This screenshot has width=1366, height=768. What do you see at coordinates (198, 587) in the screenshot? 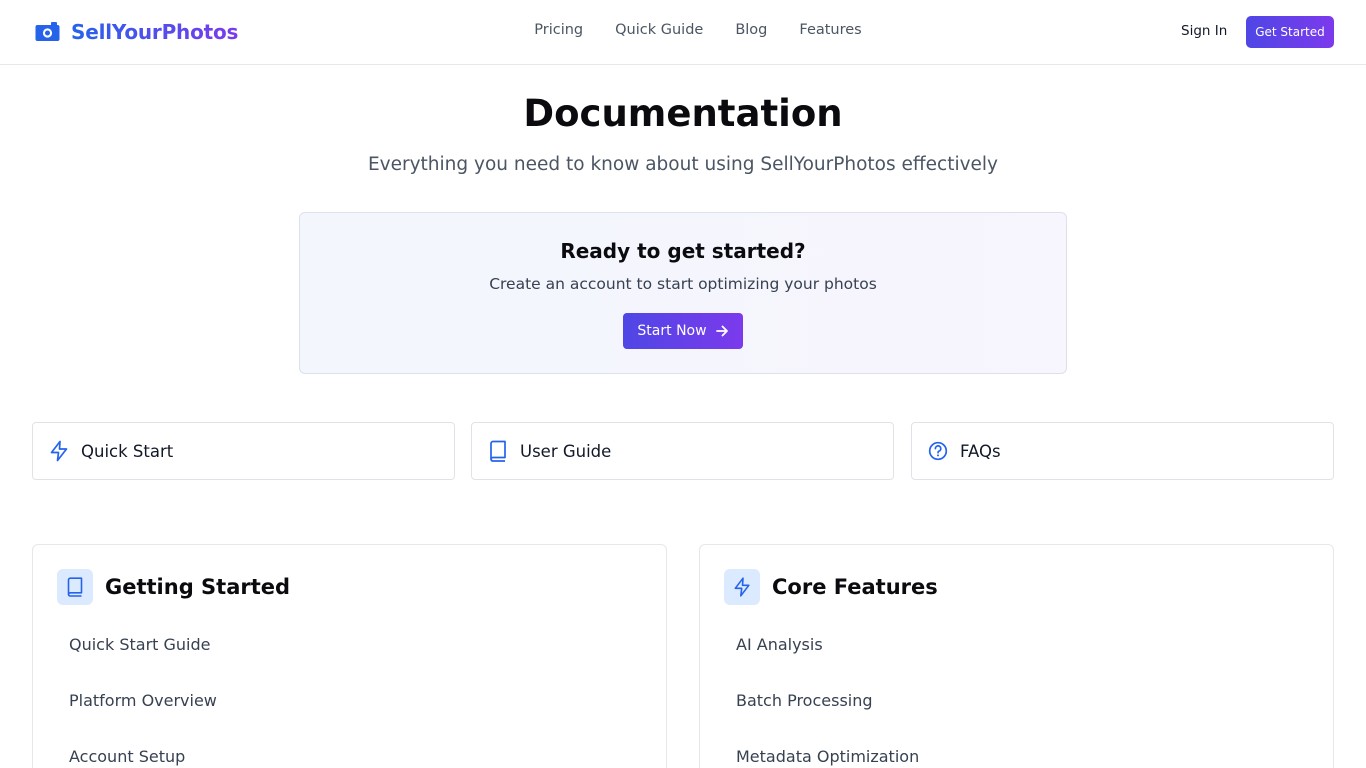
I see `card-title: Getting Started` at bounding box center [198, 587].